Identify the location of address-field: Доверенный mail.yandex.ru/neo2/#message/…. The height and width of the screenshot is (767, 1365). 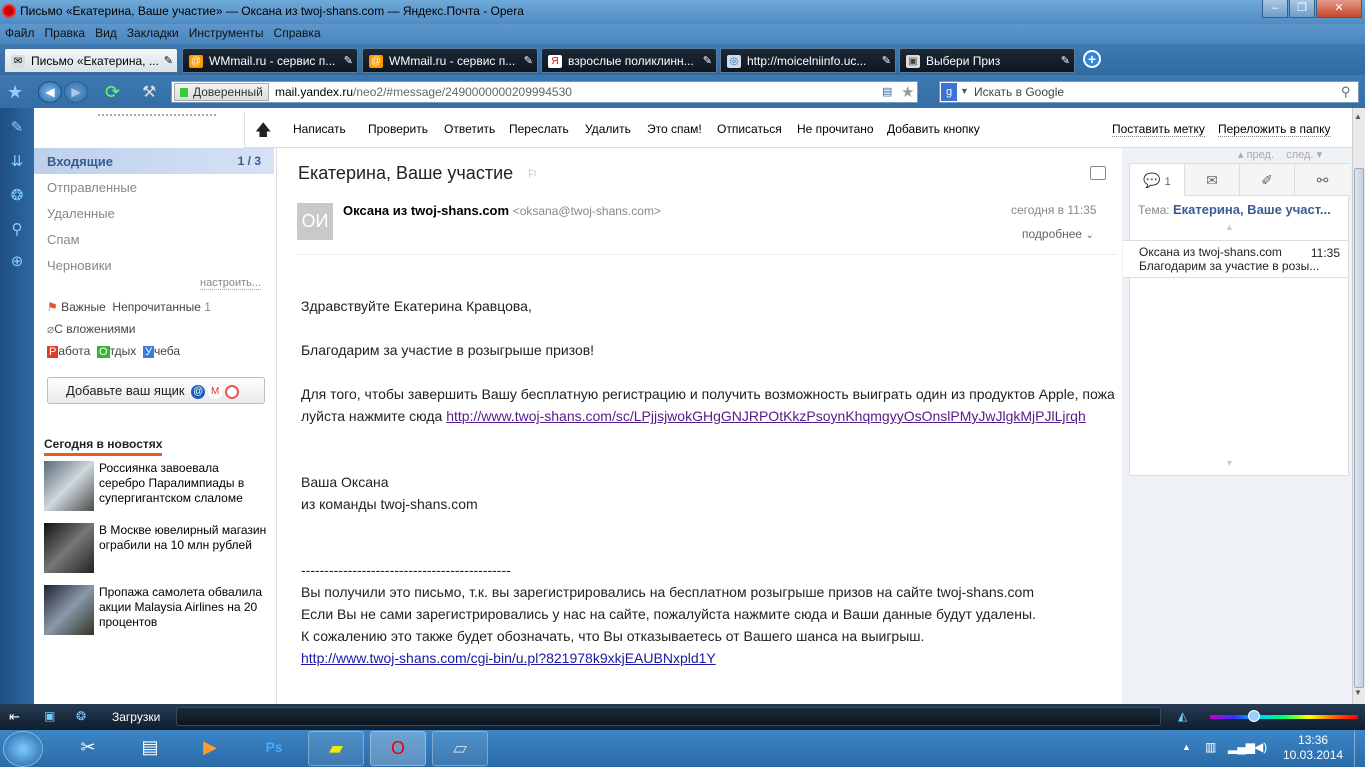
(544, 92).